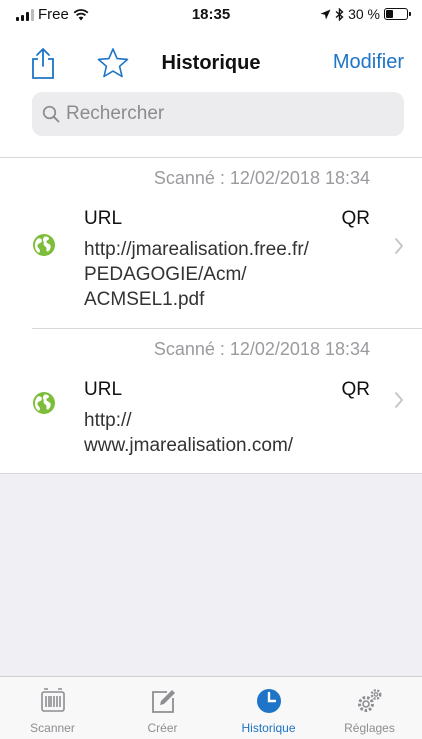 The height and width of the screenshot is (739, 422). Describe the element at coordinates (162, 728) in the screenshot. I see `tab-label: Créer` at that location.